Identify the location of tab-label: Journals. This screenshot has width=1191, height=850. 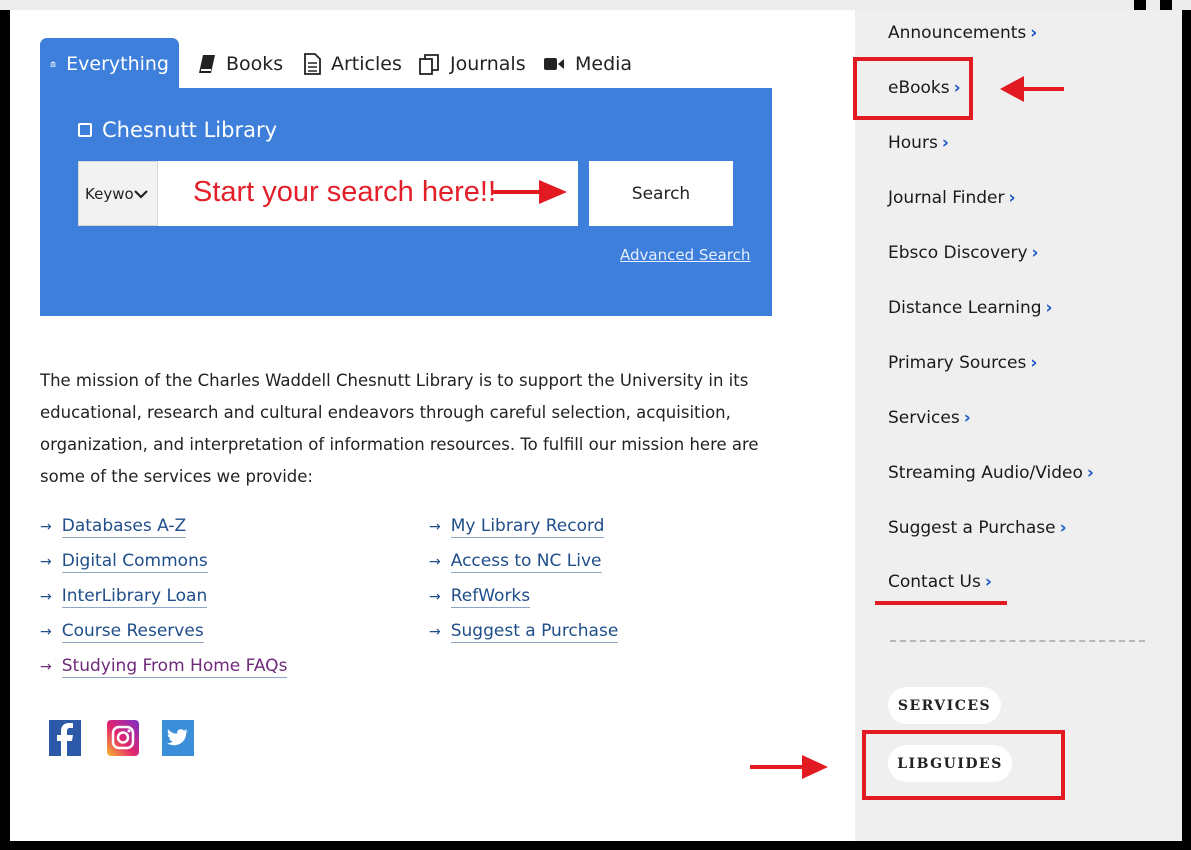
(488, 64).